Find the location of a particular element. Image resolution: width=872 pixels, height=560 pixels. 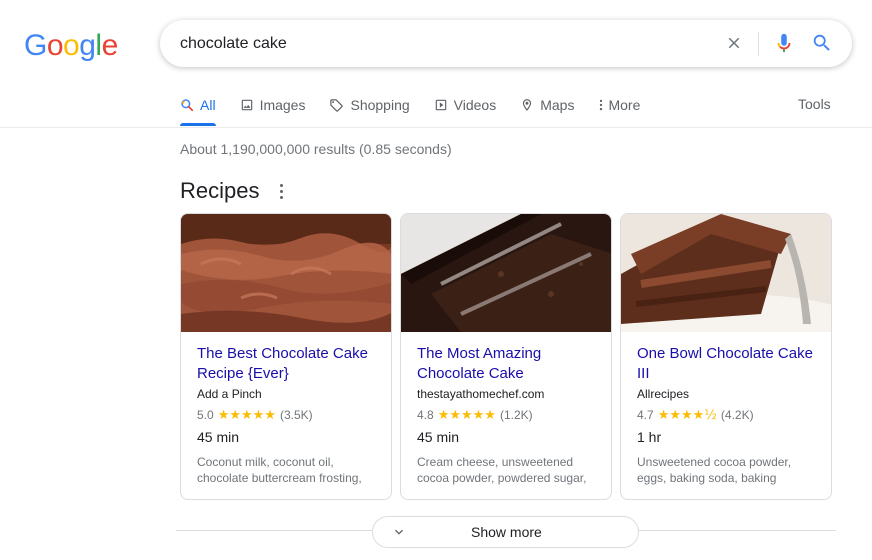

search-submit-button is located at coordinates (822, 43).